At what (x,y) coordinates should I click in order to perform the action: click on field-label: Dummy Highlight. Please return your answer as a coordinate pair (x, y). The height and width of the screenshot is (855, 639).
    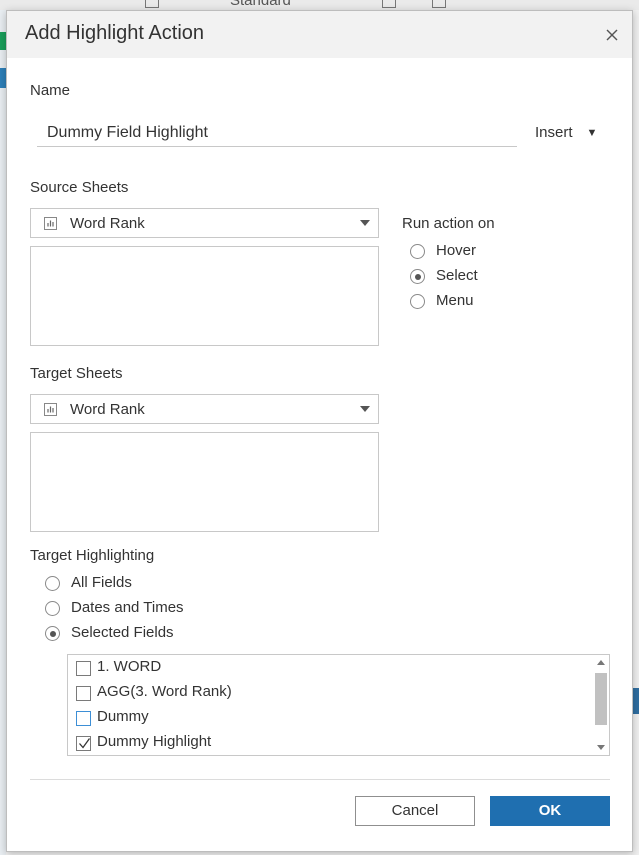
    Looking at the image, I should click on (154, 741).